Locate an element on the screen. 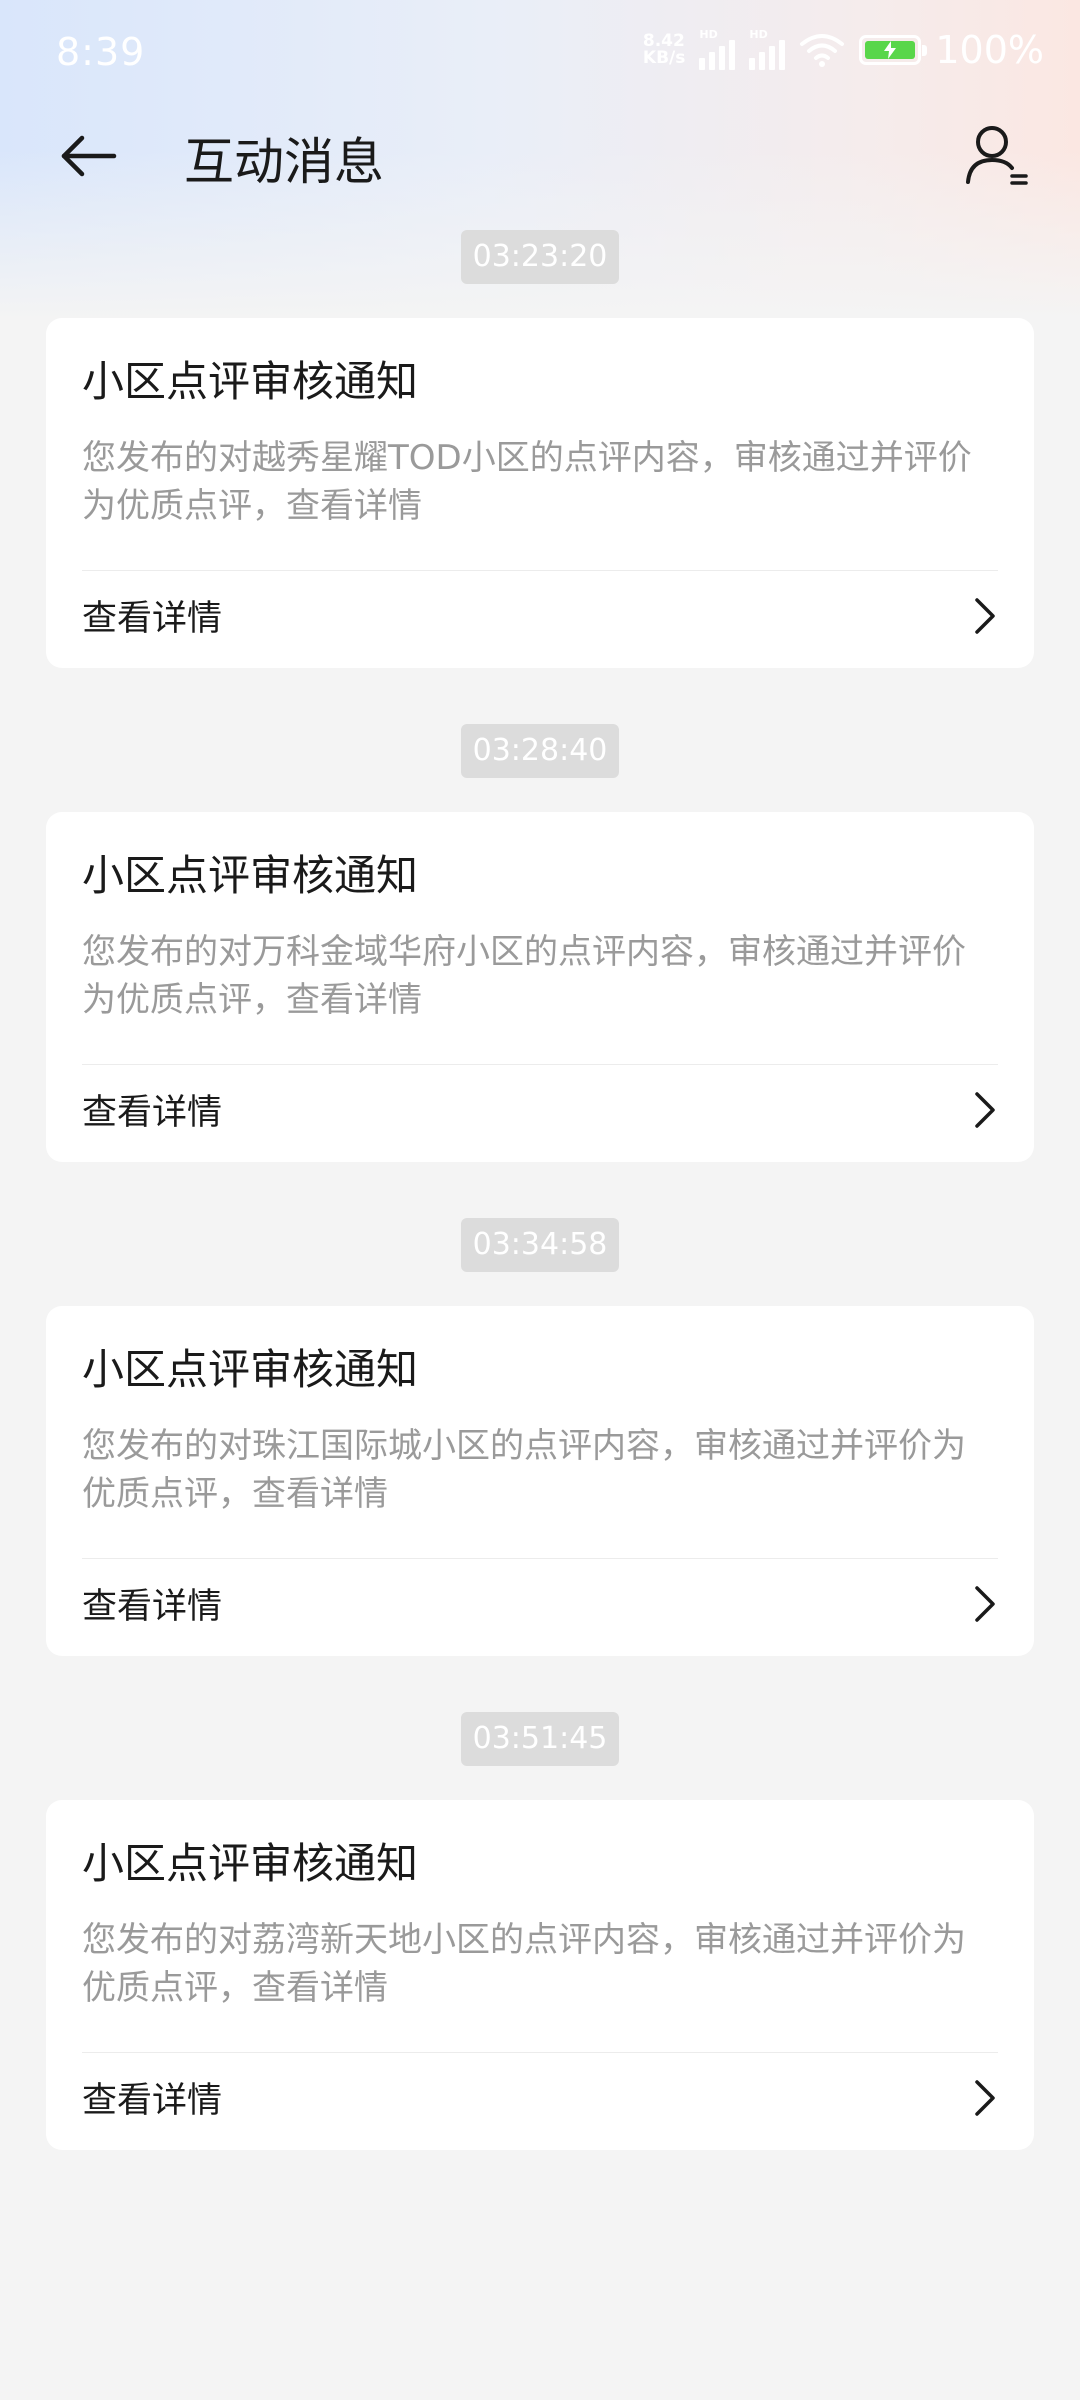 The width and height of the screenshot is (1080, 2400). message-timestamp: 03:51:45 is located at coordinates (540, 1739).